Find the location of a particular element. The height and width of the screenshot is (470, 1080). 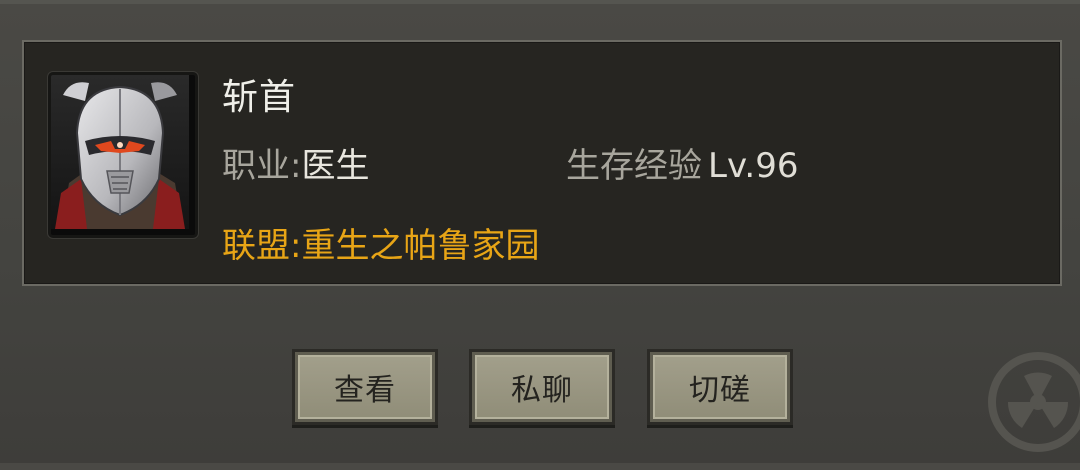

alliance-label: 联盟: is located at coordinates (262, 246).